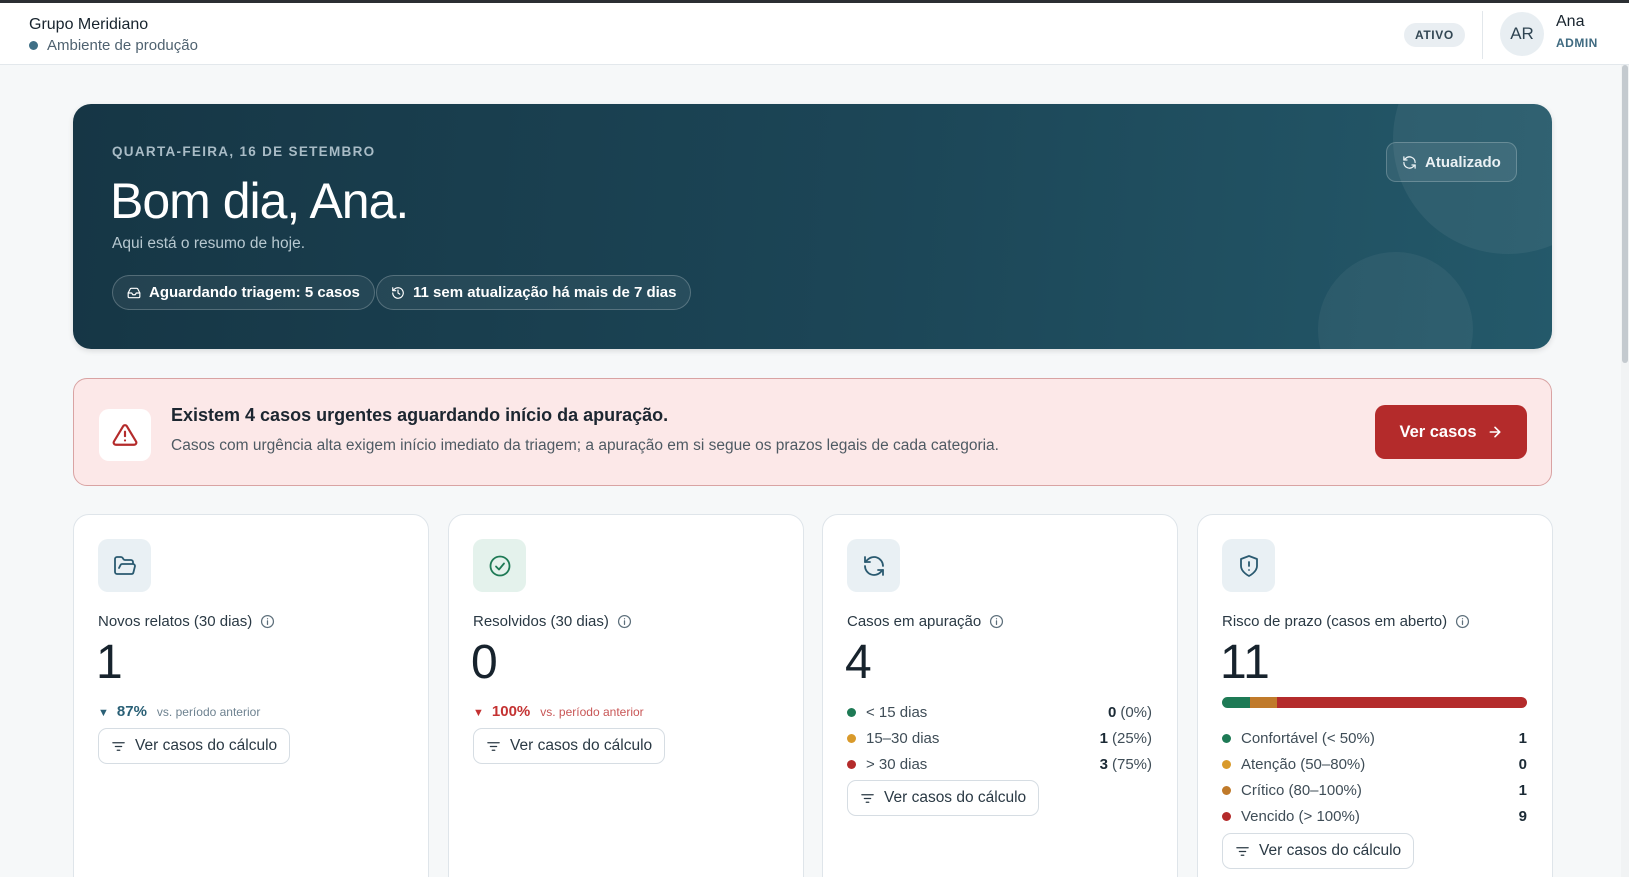  Describe the element at coordinates (1482, 35) in the screenshot. I see `header-divider` at that location.